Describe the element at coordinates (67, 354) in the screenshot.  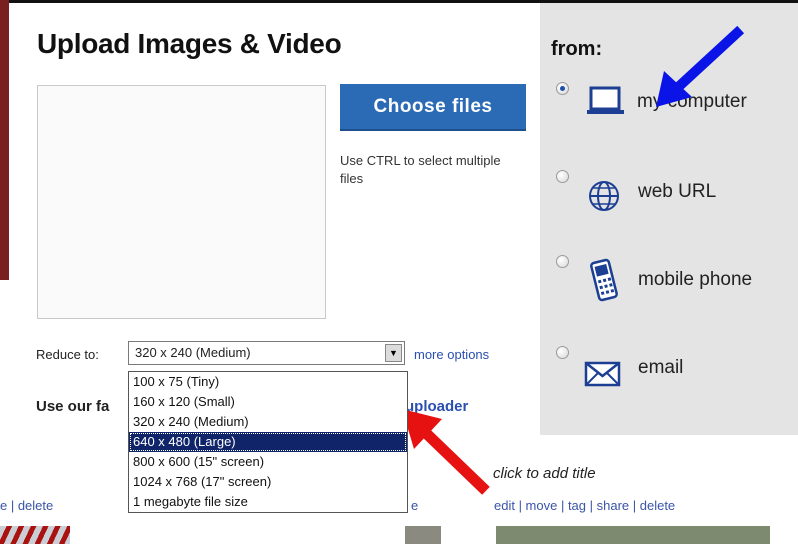
I see `reduce-to-label: Reduce to:` at that location.